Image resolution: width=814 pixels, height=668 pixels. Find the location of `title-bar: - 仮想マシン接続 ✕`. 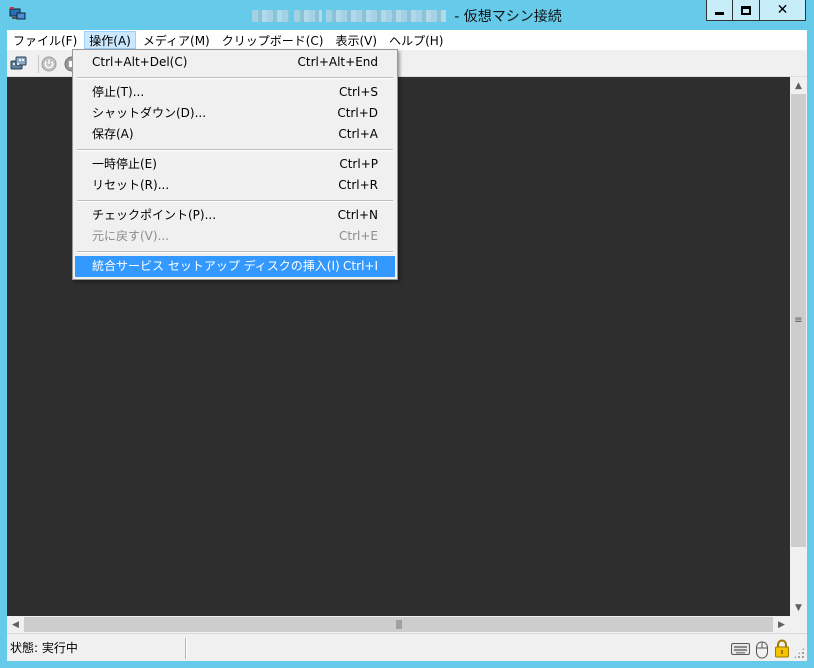

title-bar: - 仮想マシン接続 ✕ is located at coordinates (407, 15).